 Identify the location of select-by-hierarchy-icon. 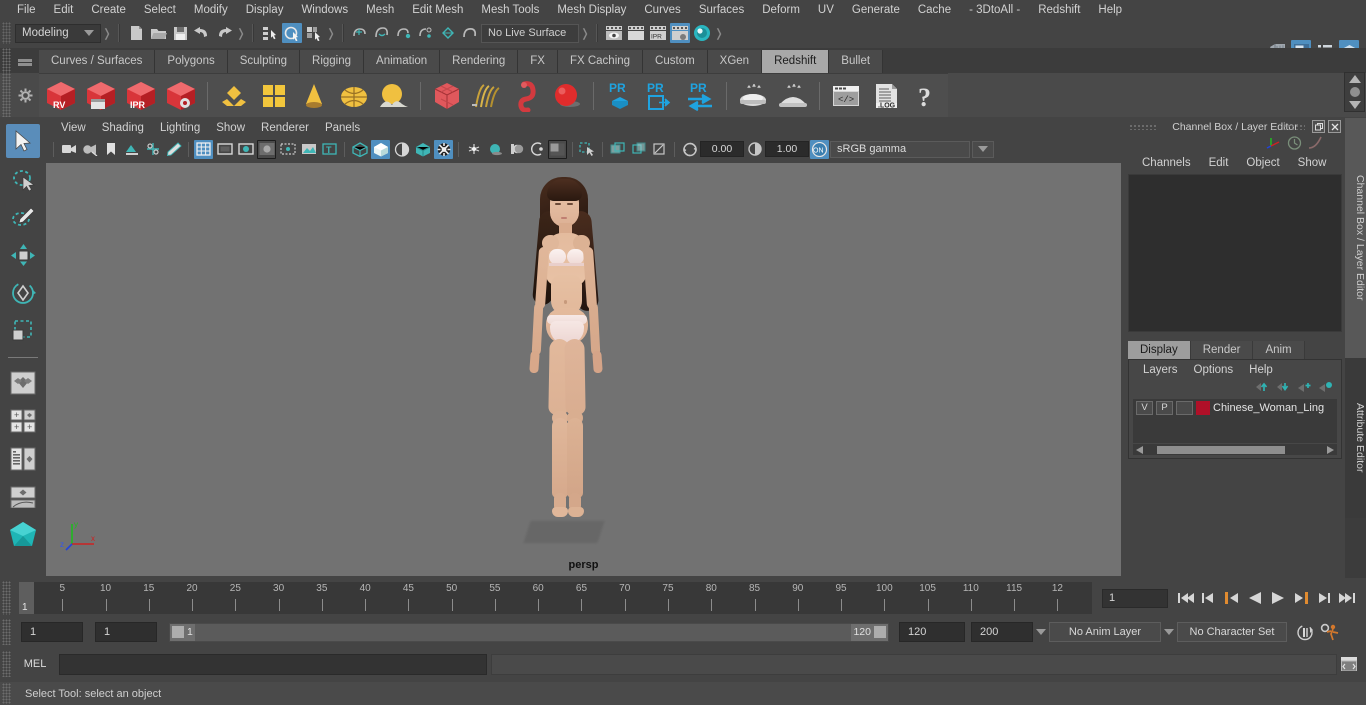
(270, 33).